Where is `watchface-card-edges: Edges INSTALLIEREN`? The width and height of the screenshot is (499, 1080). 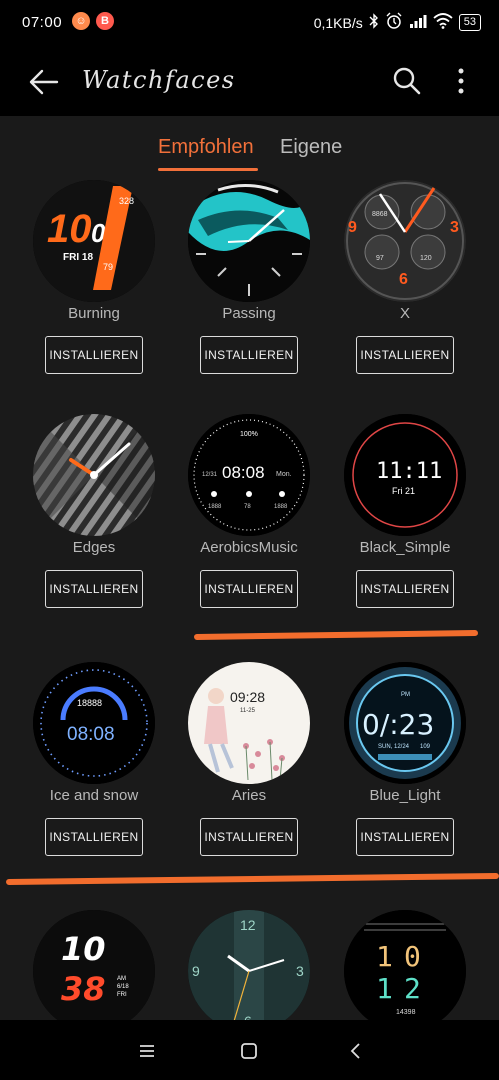
watchface-card-edges: Edges INSTALLIEREN is located at coordinates (94, 511).